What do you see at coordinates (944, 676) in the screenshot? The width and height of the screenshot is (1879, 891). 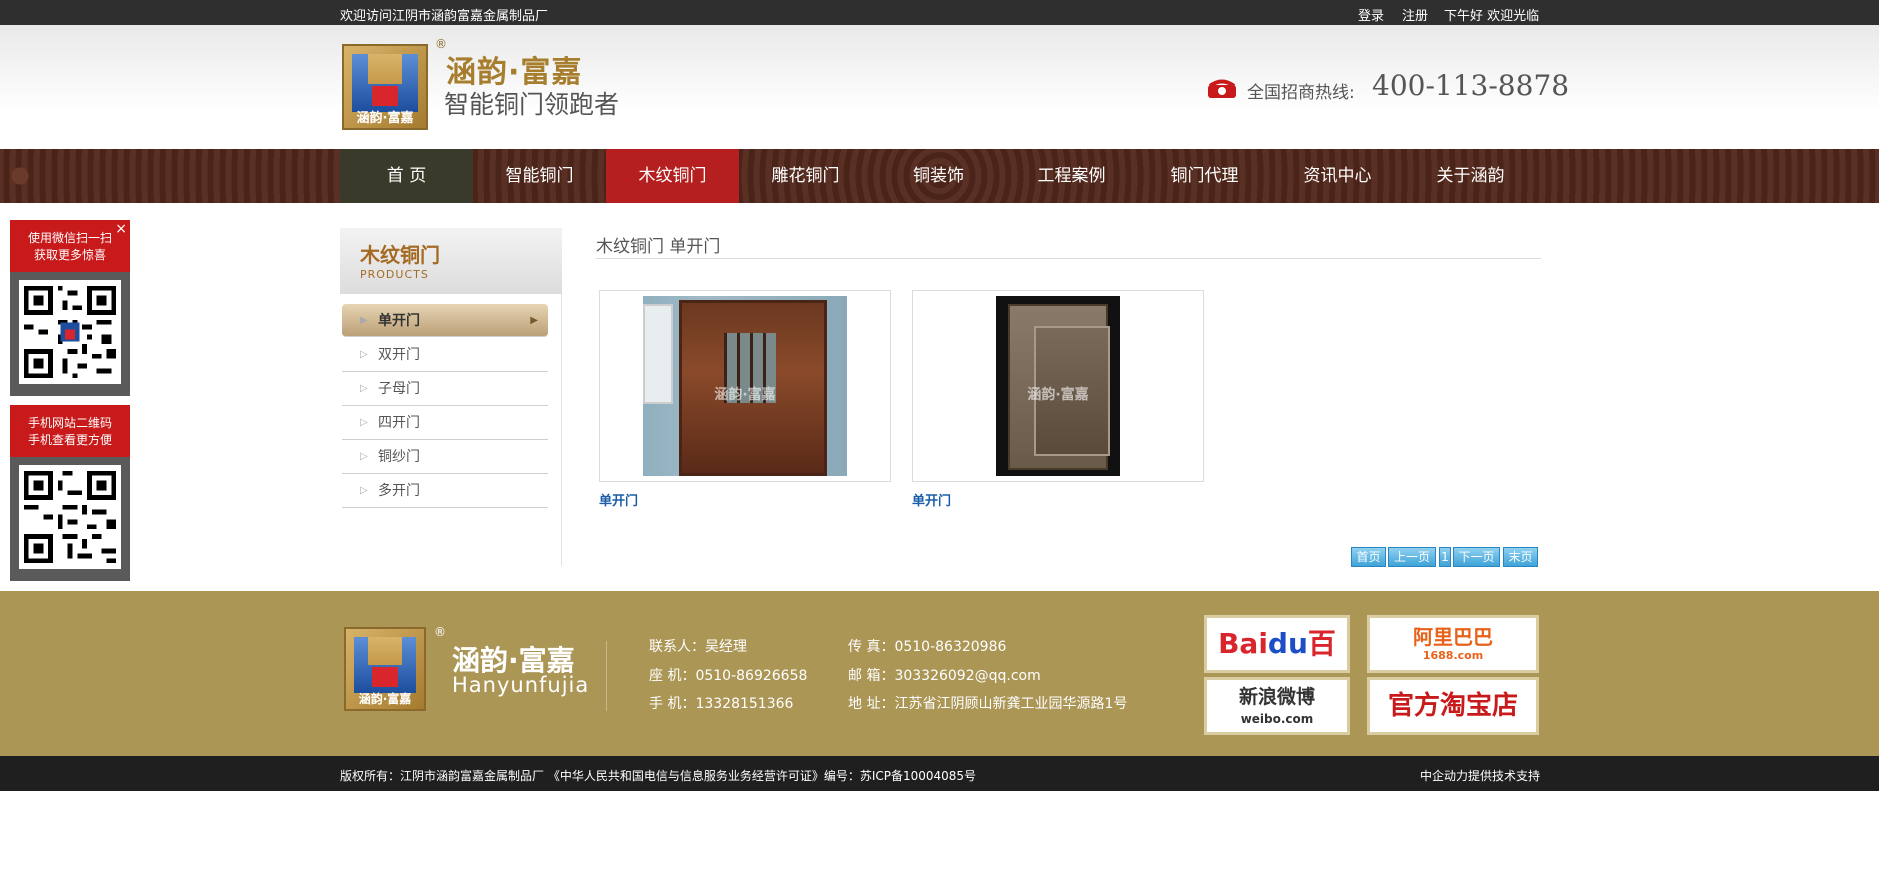 I see `email: 邮 箱：303326092@qq.com` at bounding box center [944, 676].